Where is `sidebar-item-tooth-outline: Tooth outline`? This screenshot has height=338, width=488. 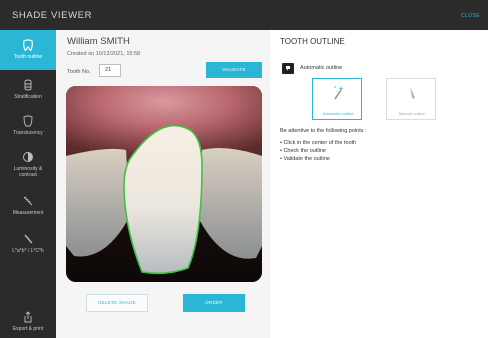 sidebar-item-tooth-outline: Tooth outline is located at coordinates (28, 50).